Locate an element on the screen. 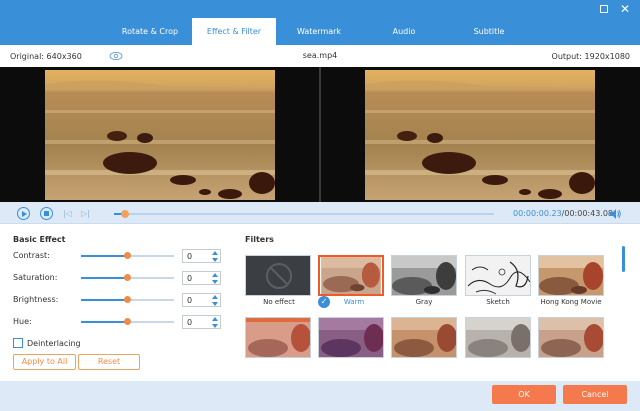 The image size is (640, 411). saturation-row: Saturation: 0 is located at coordinates (123, 278).